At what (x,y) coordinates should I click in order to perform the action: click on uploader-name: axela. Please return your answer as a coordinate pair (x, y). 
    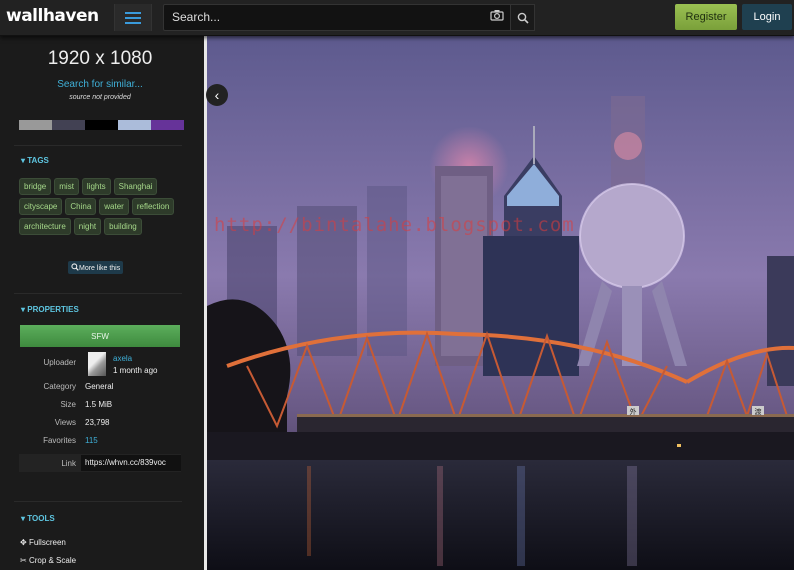
    Looking at the image, I should click on (122, 358).